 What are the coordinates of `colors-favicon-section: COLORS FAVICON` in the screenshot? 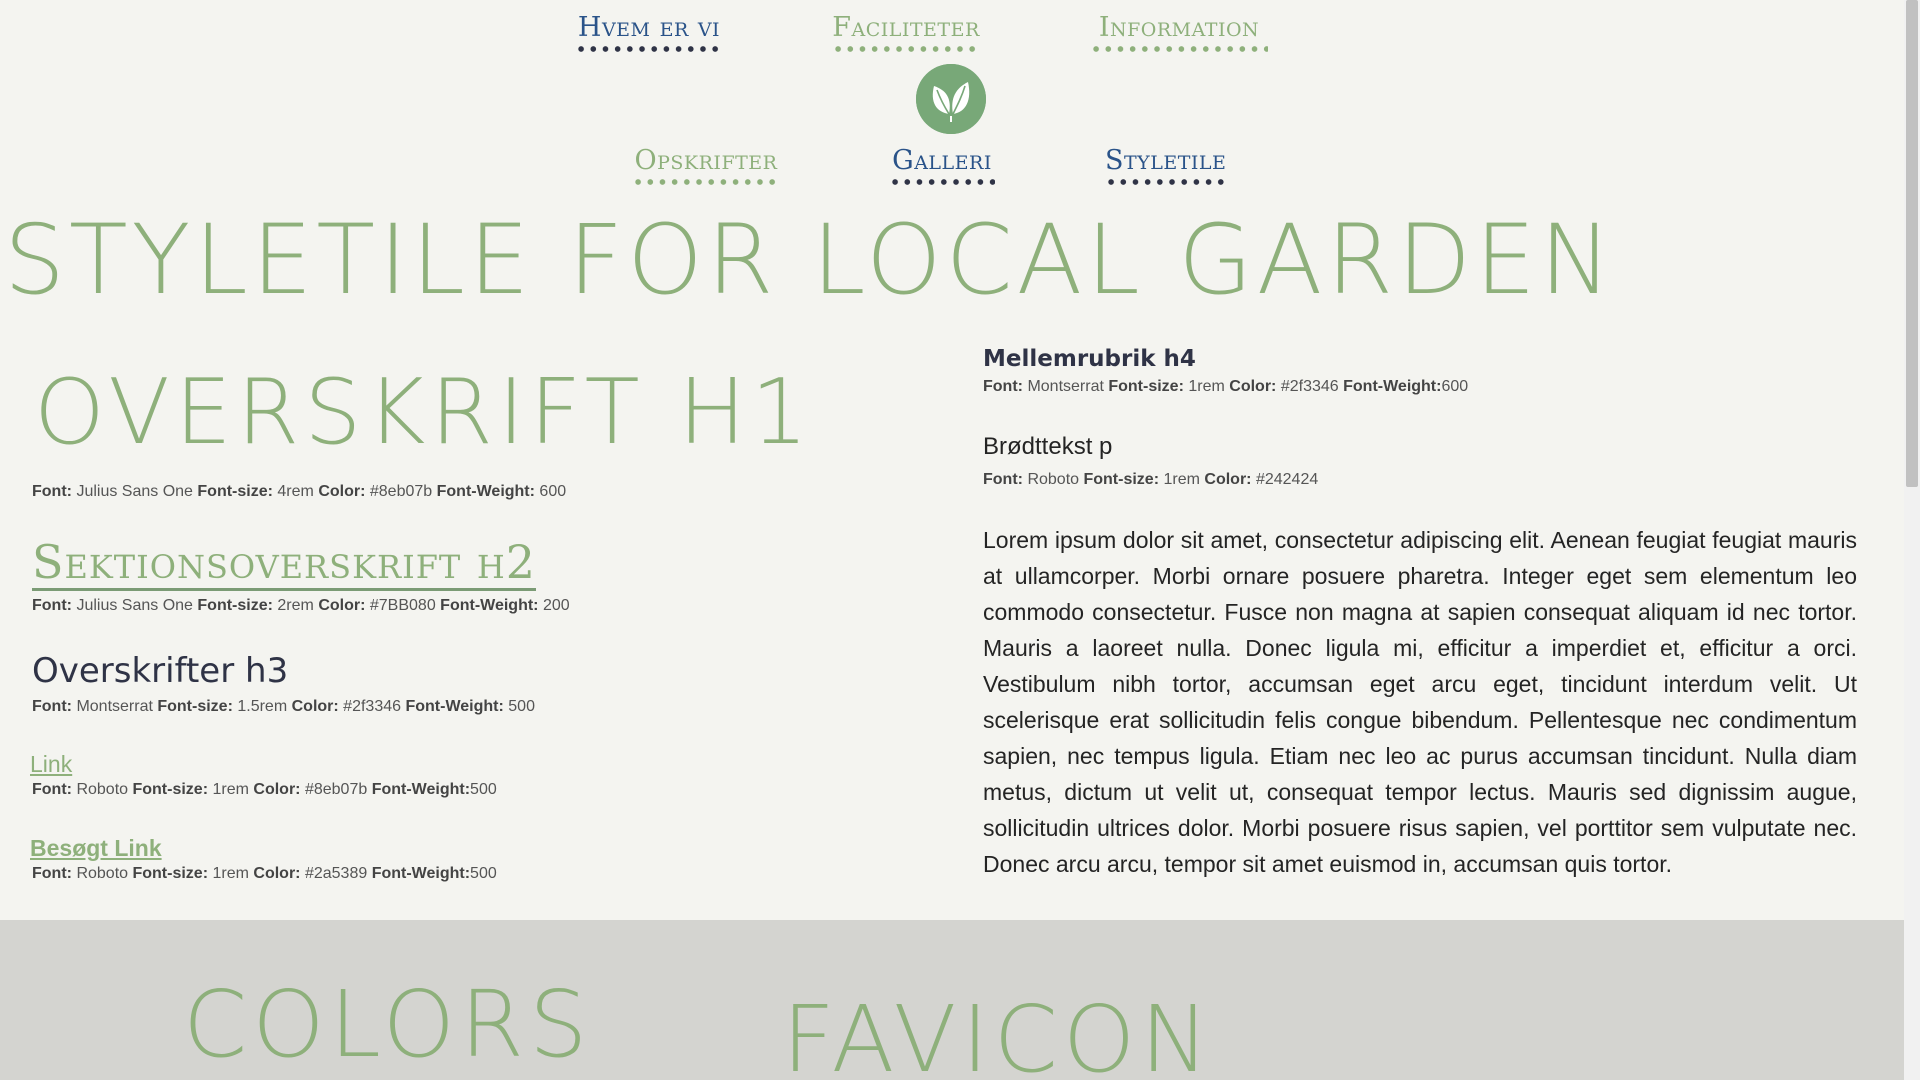 It's located at (952, 1000).